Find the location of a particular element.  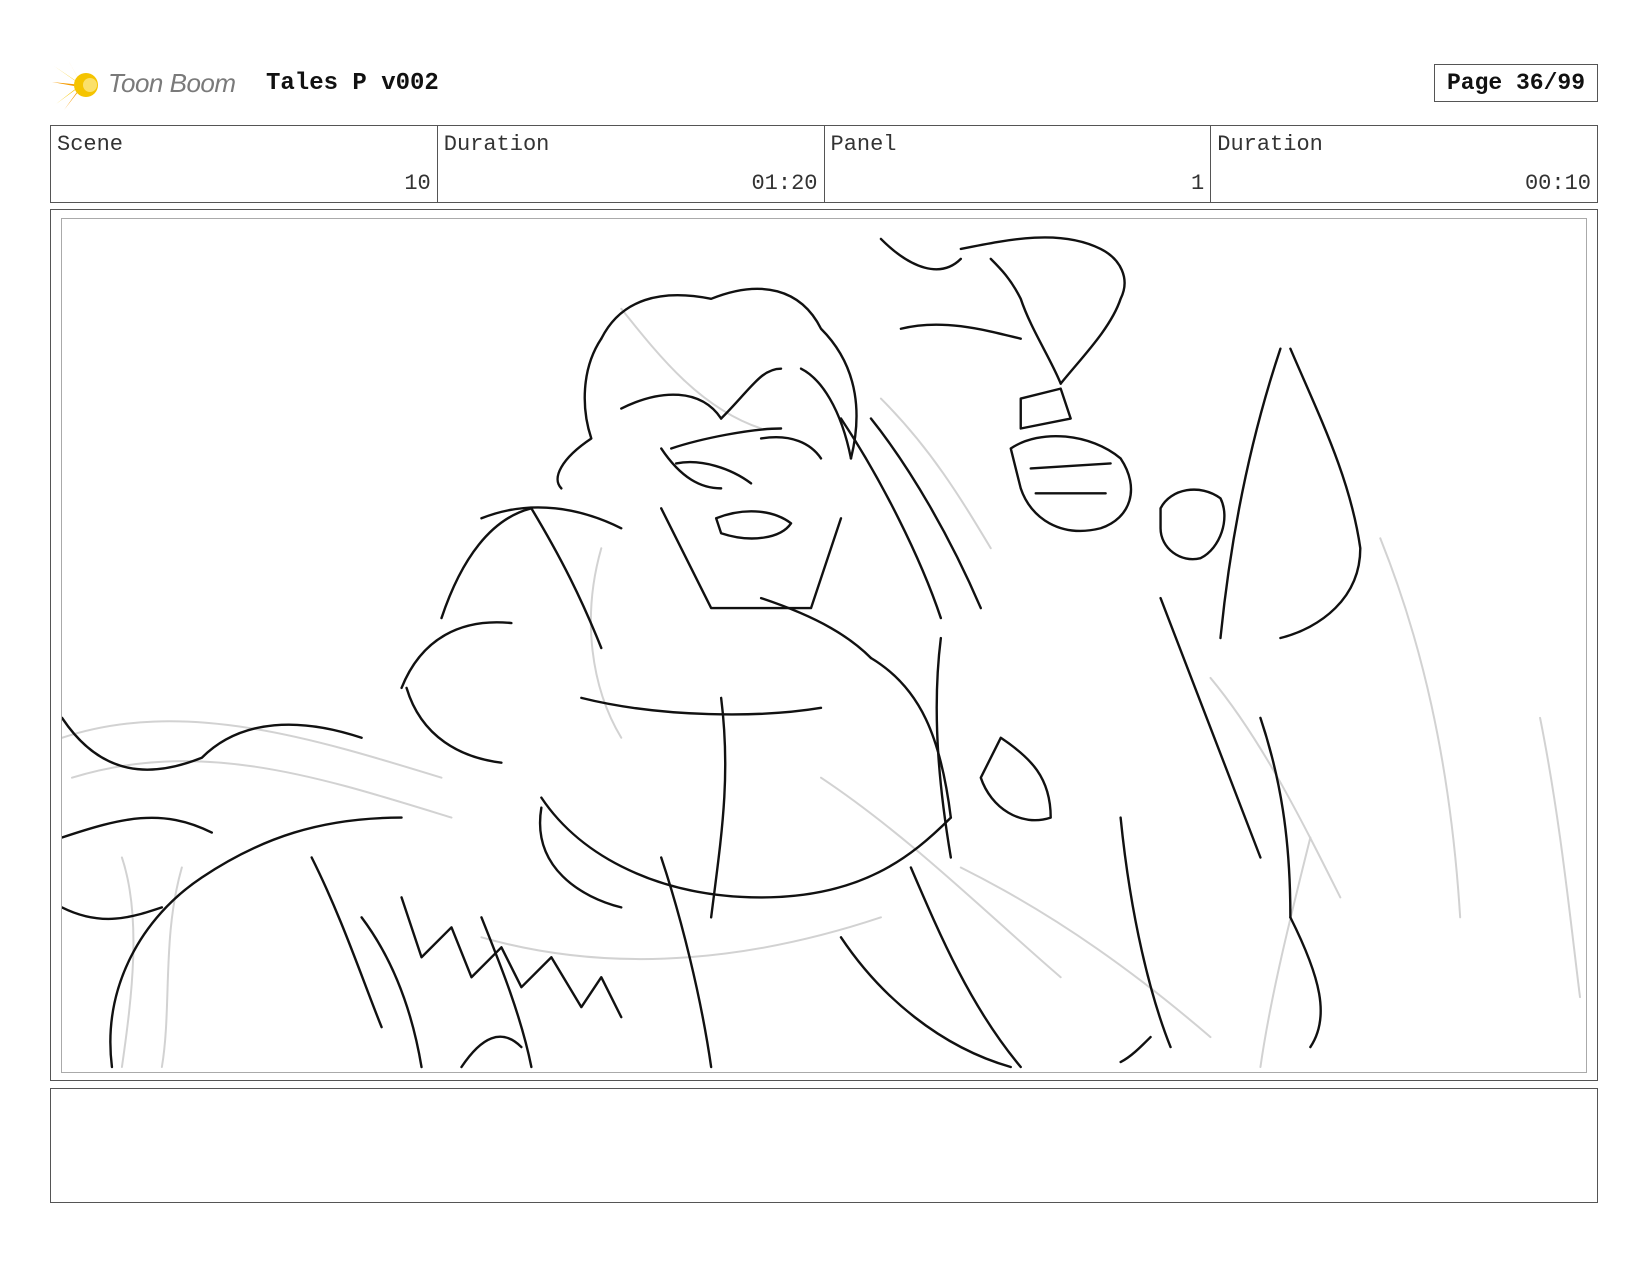

scene-value: 10 is located at coordinates (417, 183).